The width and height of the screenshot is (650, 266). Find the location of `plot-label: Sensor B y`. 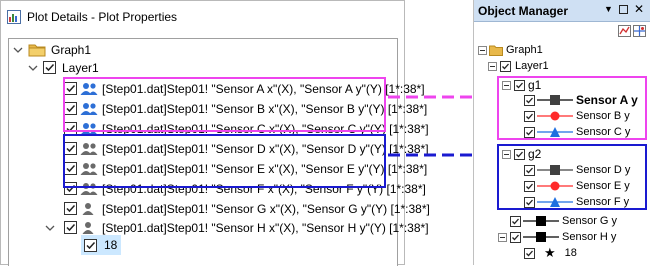

plot-label: Sensor B y is located at coordinates (603, 116).